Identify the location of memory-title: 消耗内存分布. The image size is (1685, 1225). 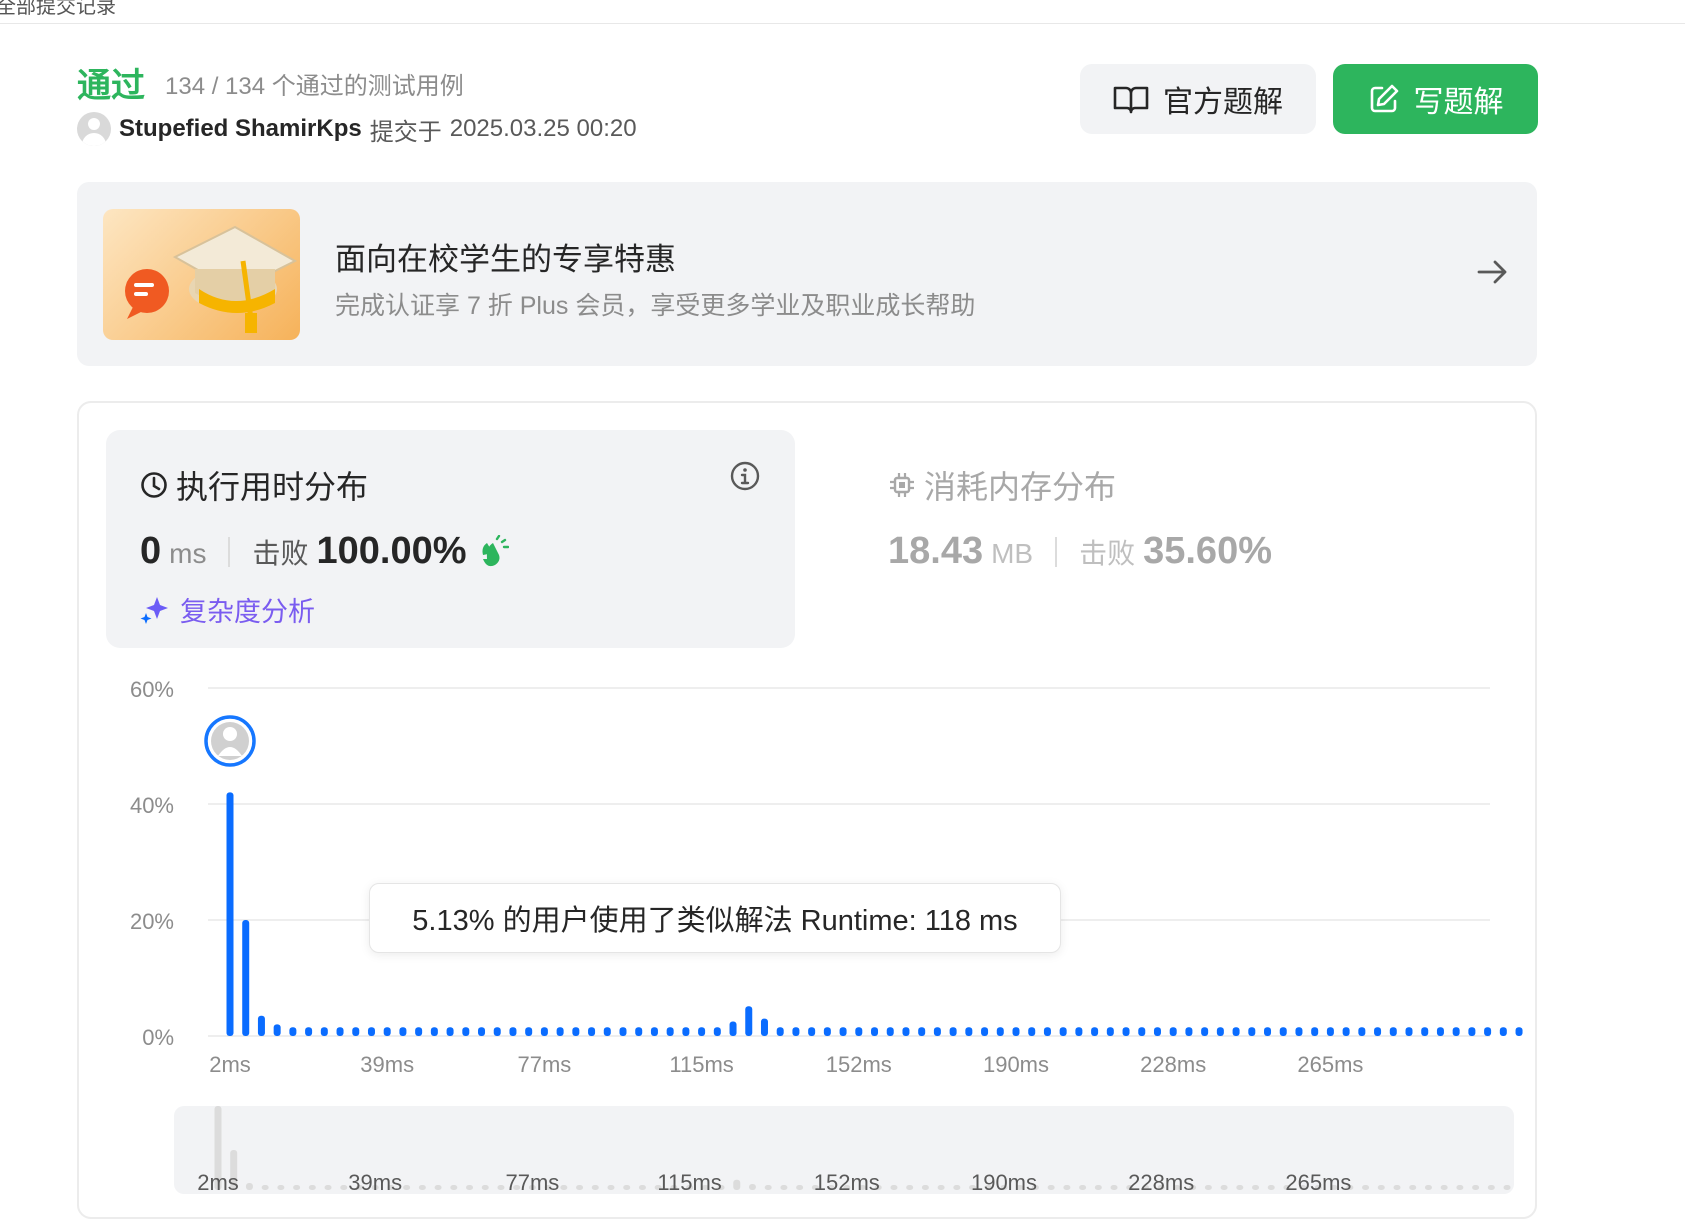
(1020, 487).